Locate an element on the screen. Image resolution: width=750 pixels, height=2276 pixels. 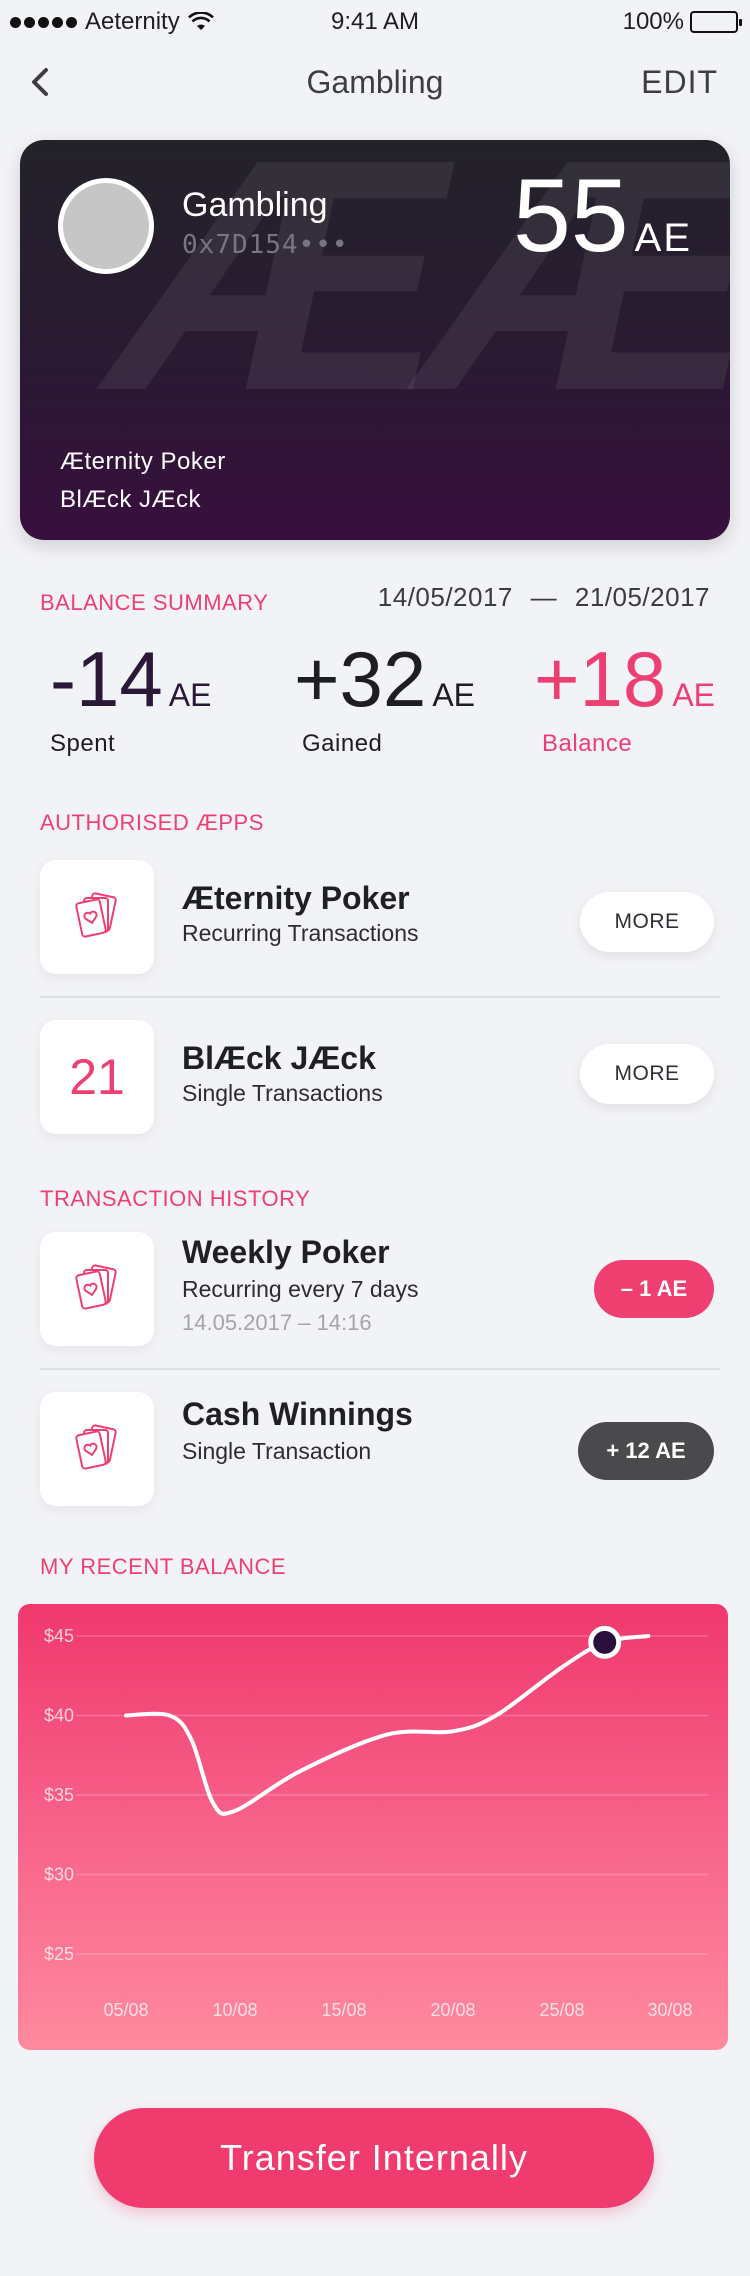
stat-label: Gained is located at coordinates (342, 743).